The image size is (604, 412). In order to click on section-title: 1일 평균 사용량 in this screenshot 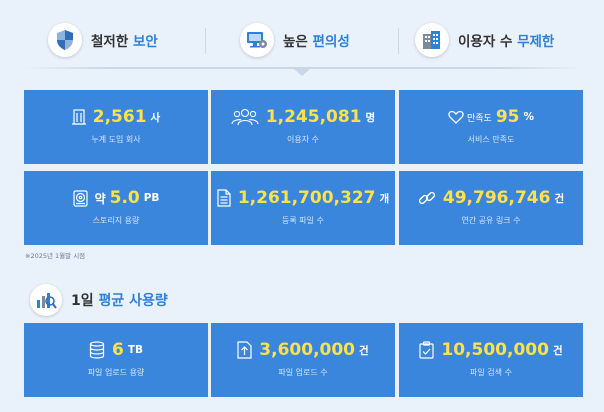, I will do `click(99, 300)`.